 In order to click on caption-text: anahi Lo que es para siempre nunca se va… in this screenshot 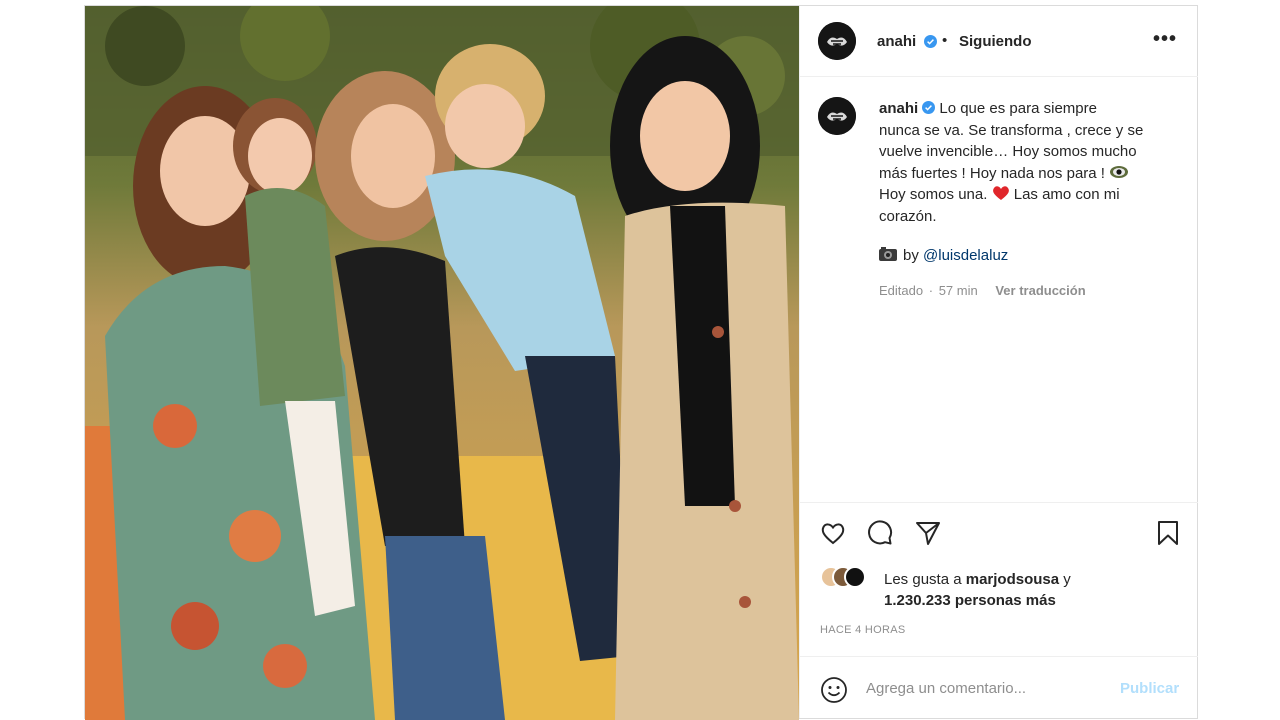, I will do `click(1024, 162)`.